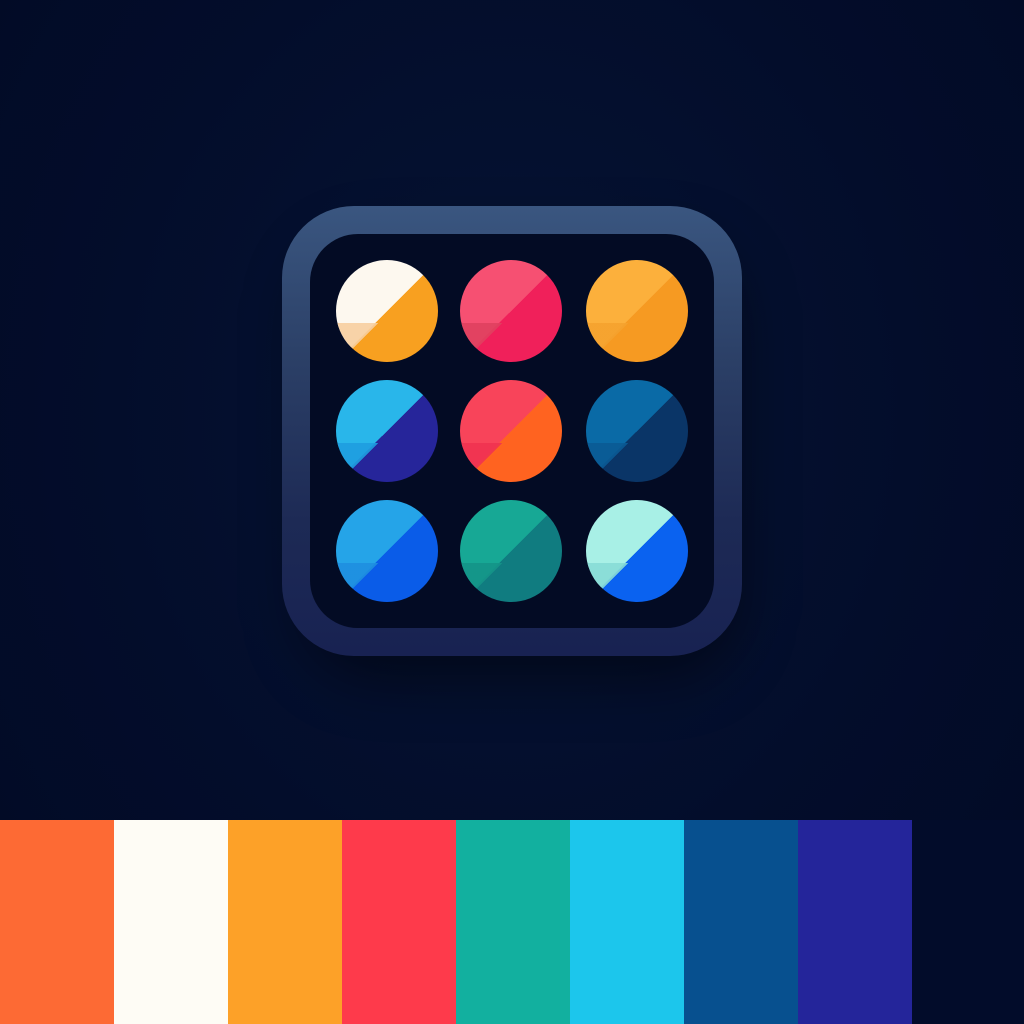  I want to click on dot-white-orange-shade, so click(387, 342).